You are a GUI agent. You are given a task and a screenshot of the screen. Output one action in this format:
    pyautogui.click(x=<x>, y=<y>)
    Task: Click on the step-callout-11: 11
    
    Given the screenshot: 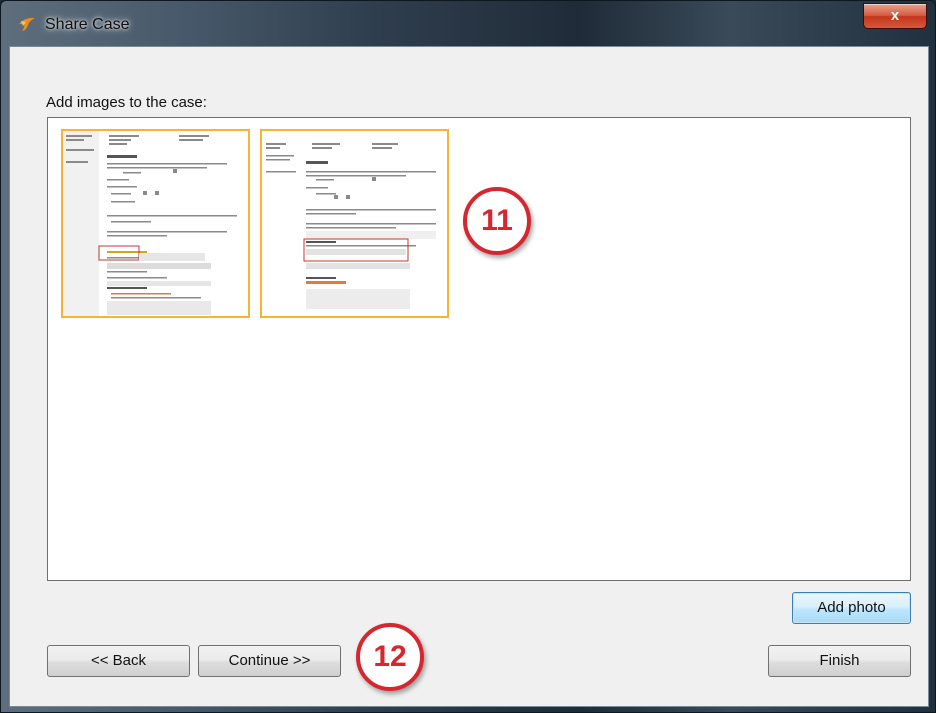 What is the action you would take?
    pyautogui.click(x=497, y=221)
    